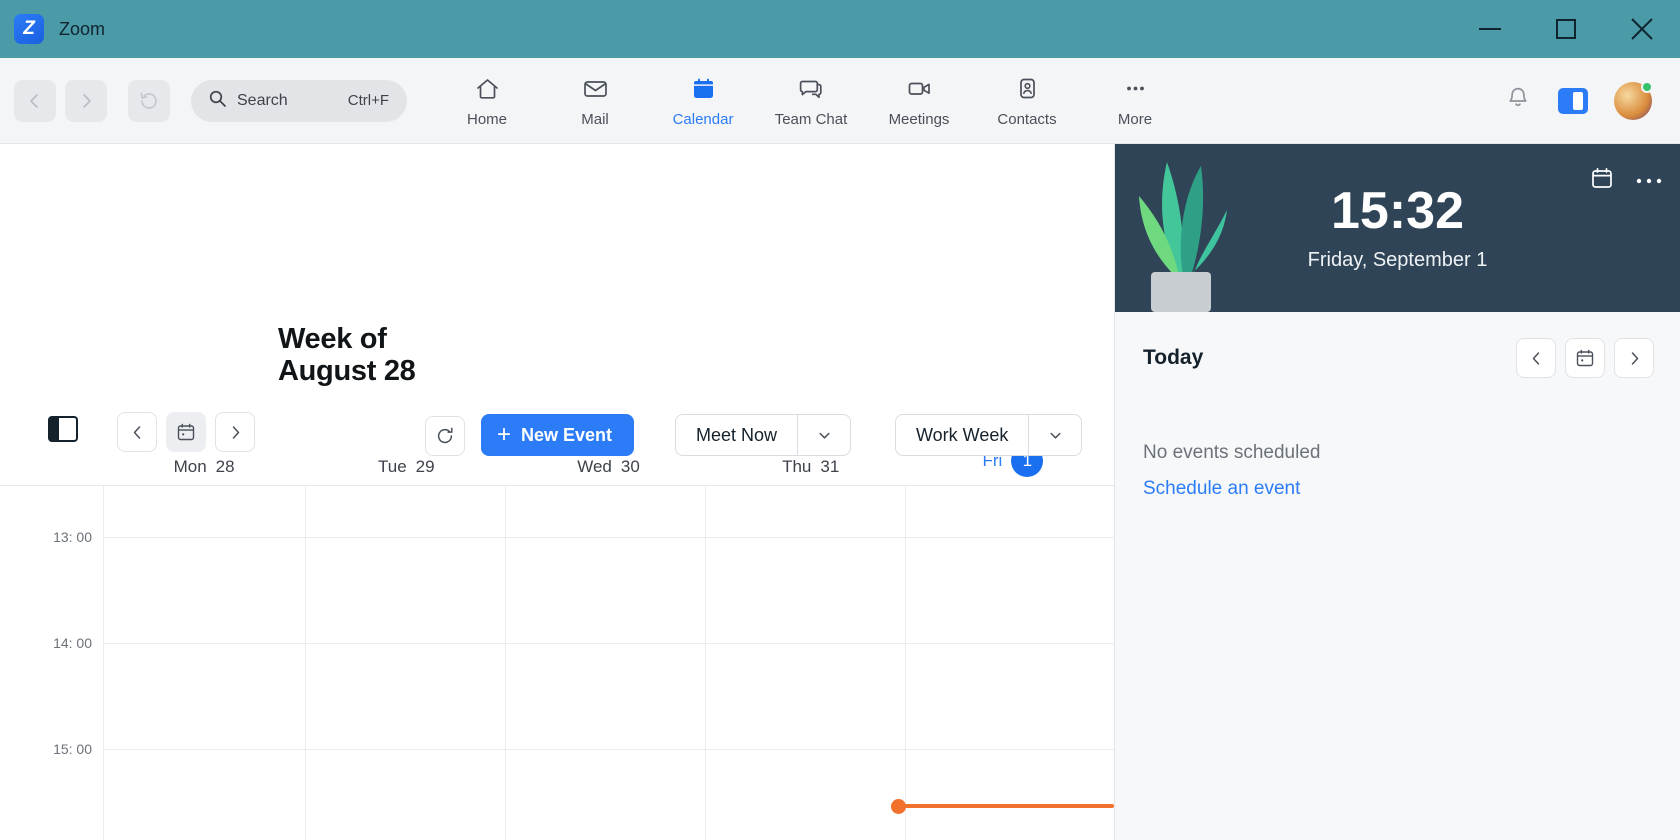 The height and width of the screenshot is (840, 1680). I want to click on window-controls, so click(1566, 29).